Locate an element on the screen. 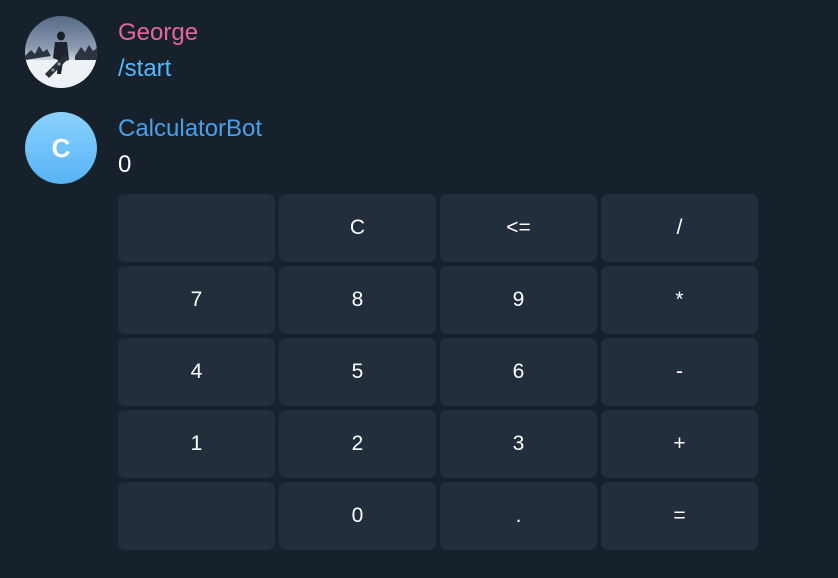  key-label: 2 is located at coordinates (357, 443).